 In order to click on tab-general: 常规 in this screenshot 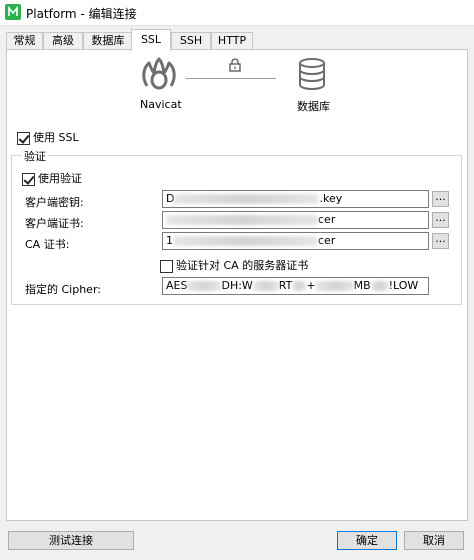, I will do `click(24, 41)`.